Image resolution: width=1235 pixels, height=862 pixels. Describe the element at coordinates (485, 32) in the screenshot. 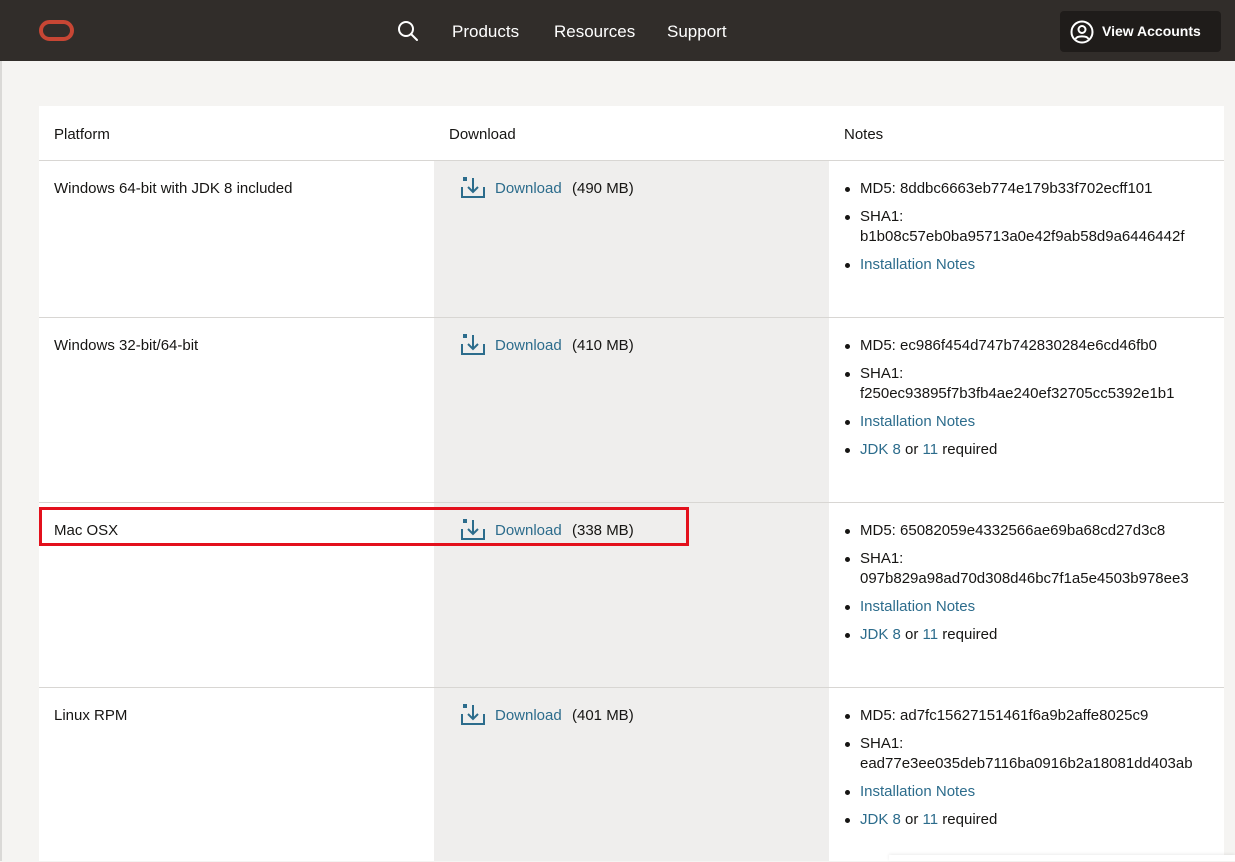

I see `nav-products: Products` at that location.